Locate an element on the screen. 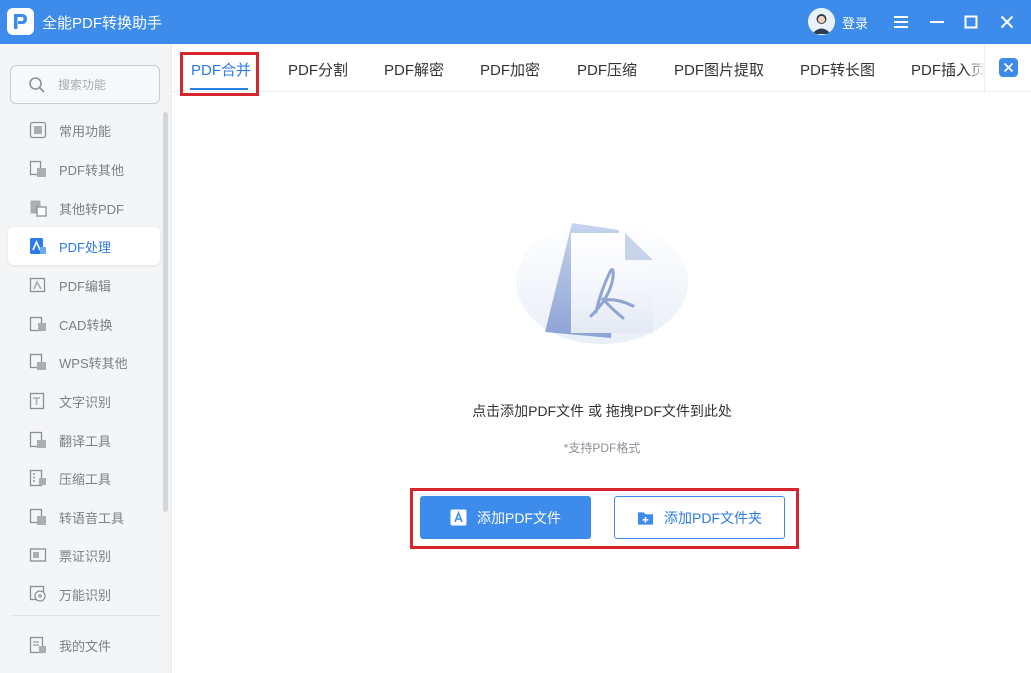 The width and height of the screenshot is (1031, 673). sidebar-item-pdf-to-other: PDF转其他 is located at coordinates (84, 169).